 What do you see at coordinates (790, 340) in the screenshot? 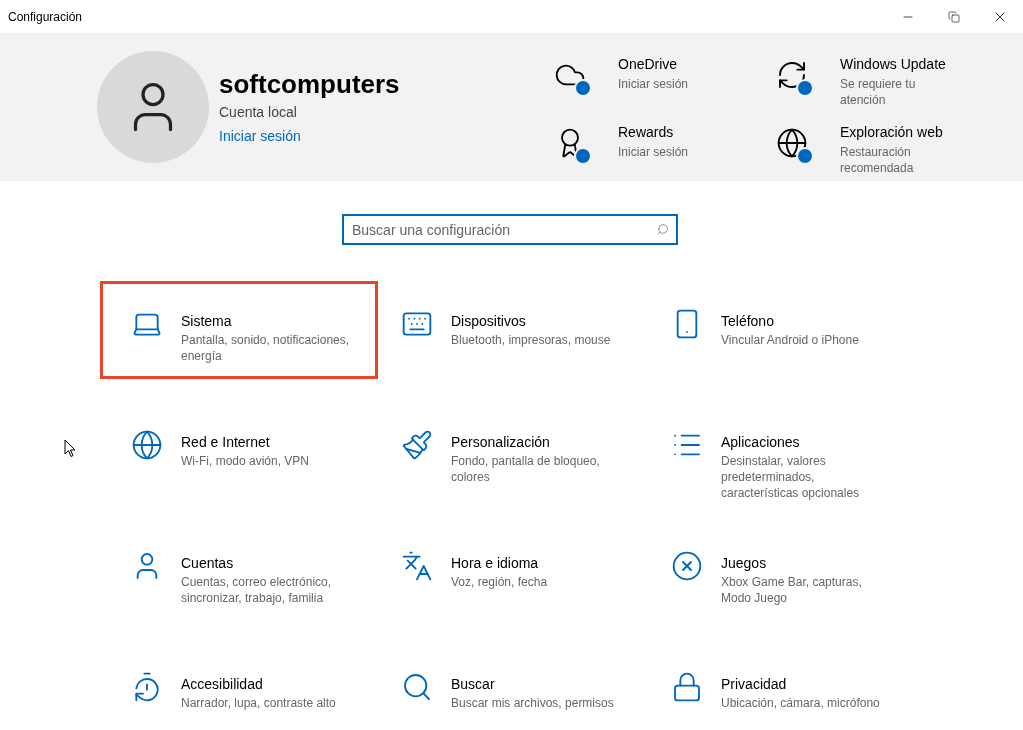
I see `category-subtitle: Vincular Android o iPhone` at bounding box center [790, 340].